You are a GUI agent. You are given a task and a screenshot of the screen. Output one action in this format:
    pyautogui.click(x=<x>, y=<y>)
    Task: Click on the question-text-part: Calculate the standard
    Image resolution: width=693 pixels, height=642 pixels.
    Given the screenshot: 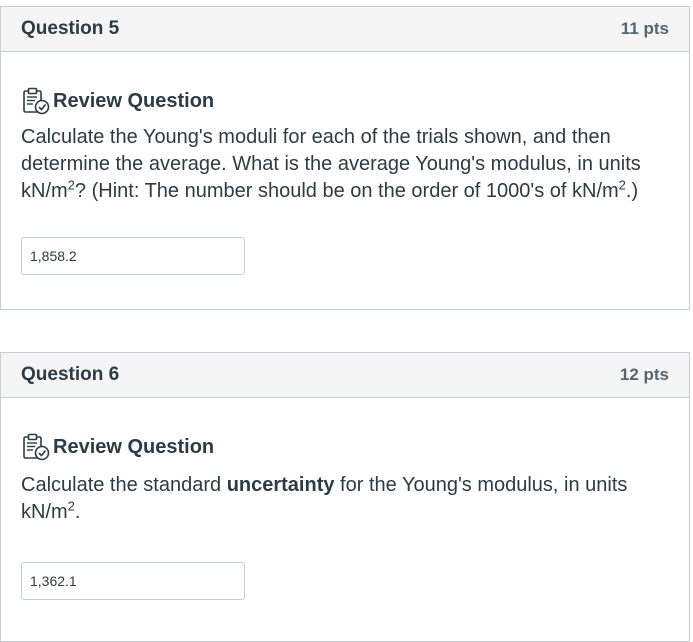 What is the action you would take?
    pyautogui.click(x=124, y=485)
    